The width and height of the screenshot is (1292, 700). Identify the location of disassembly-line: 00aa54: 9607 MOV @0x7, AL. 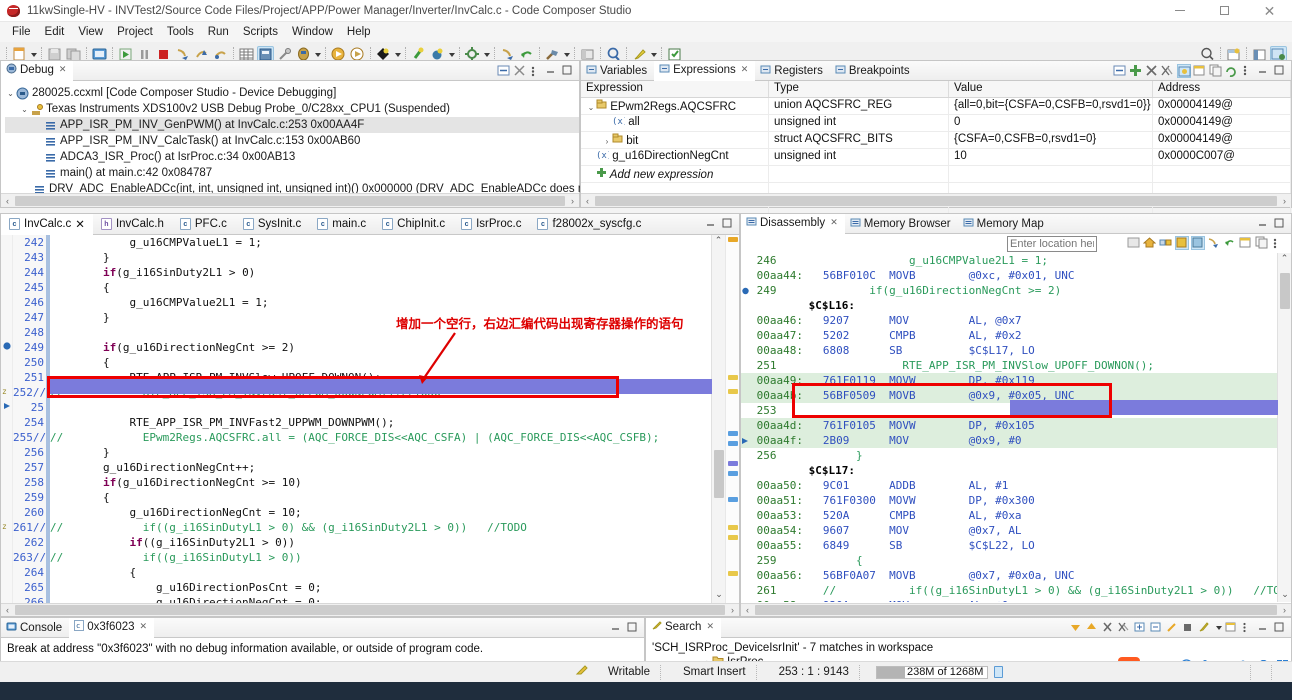
(1009, 530).